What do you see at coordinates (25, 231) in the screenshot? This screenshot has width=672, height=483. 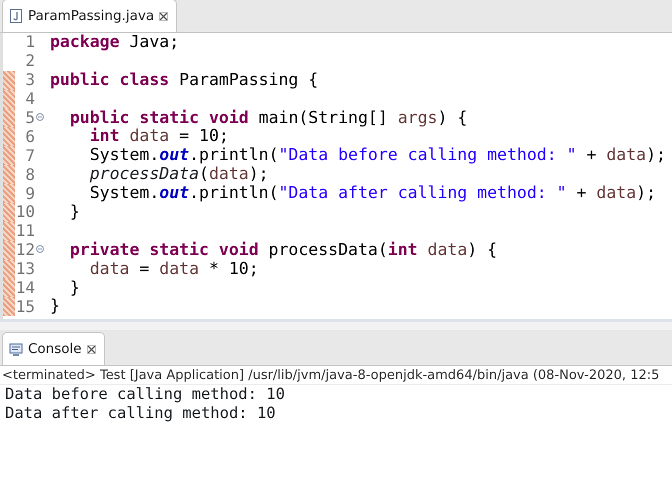 I see `line-number: 11` at bounding box center [25, 231].